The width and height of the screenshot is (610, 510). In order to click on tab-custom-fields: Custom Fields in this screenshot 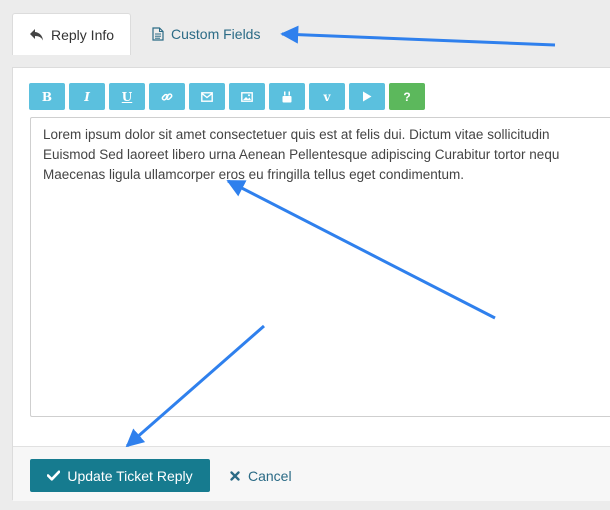, I will do `click(205, 34)`.